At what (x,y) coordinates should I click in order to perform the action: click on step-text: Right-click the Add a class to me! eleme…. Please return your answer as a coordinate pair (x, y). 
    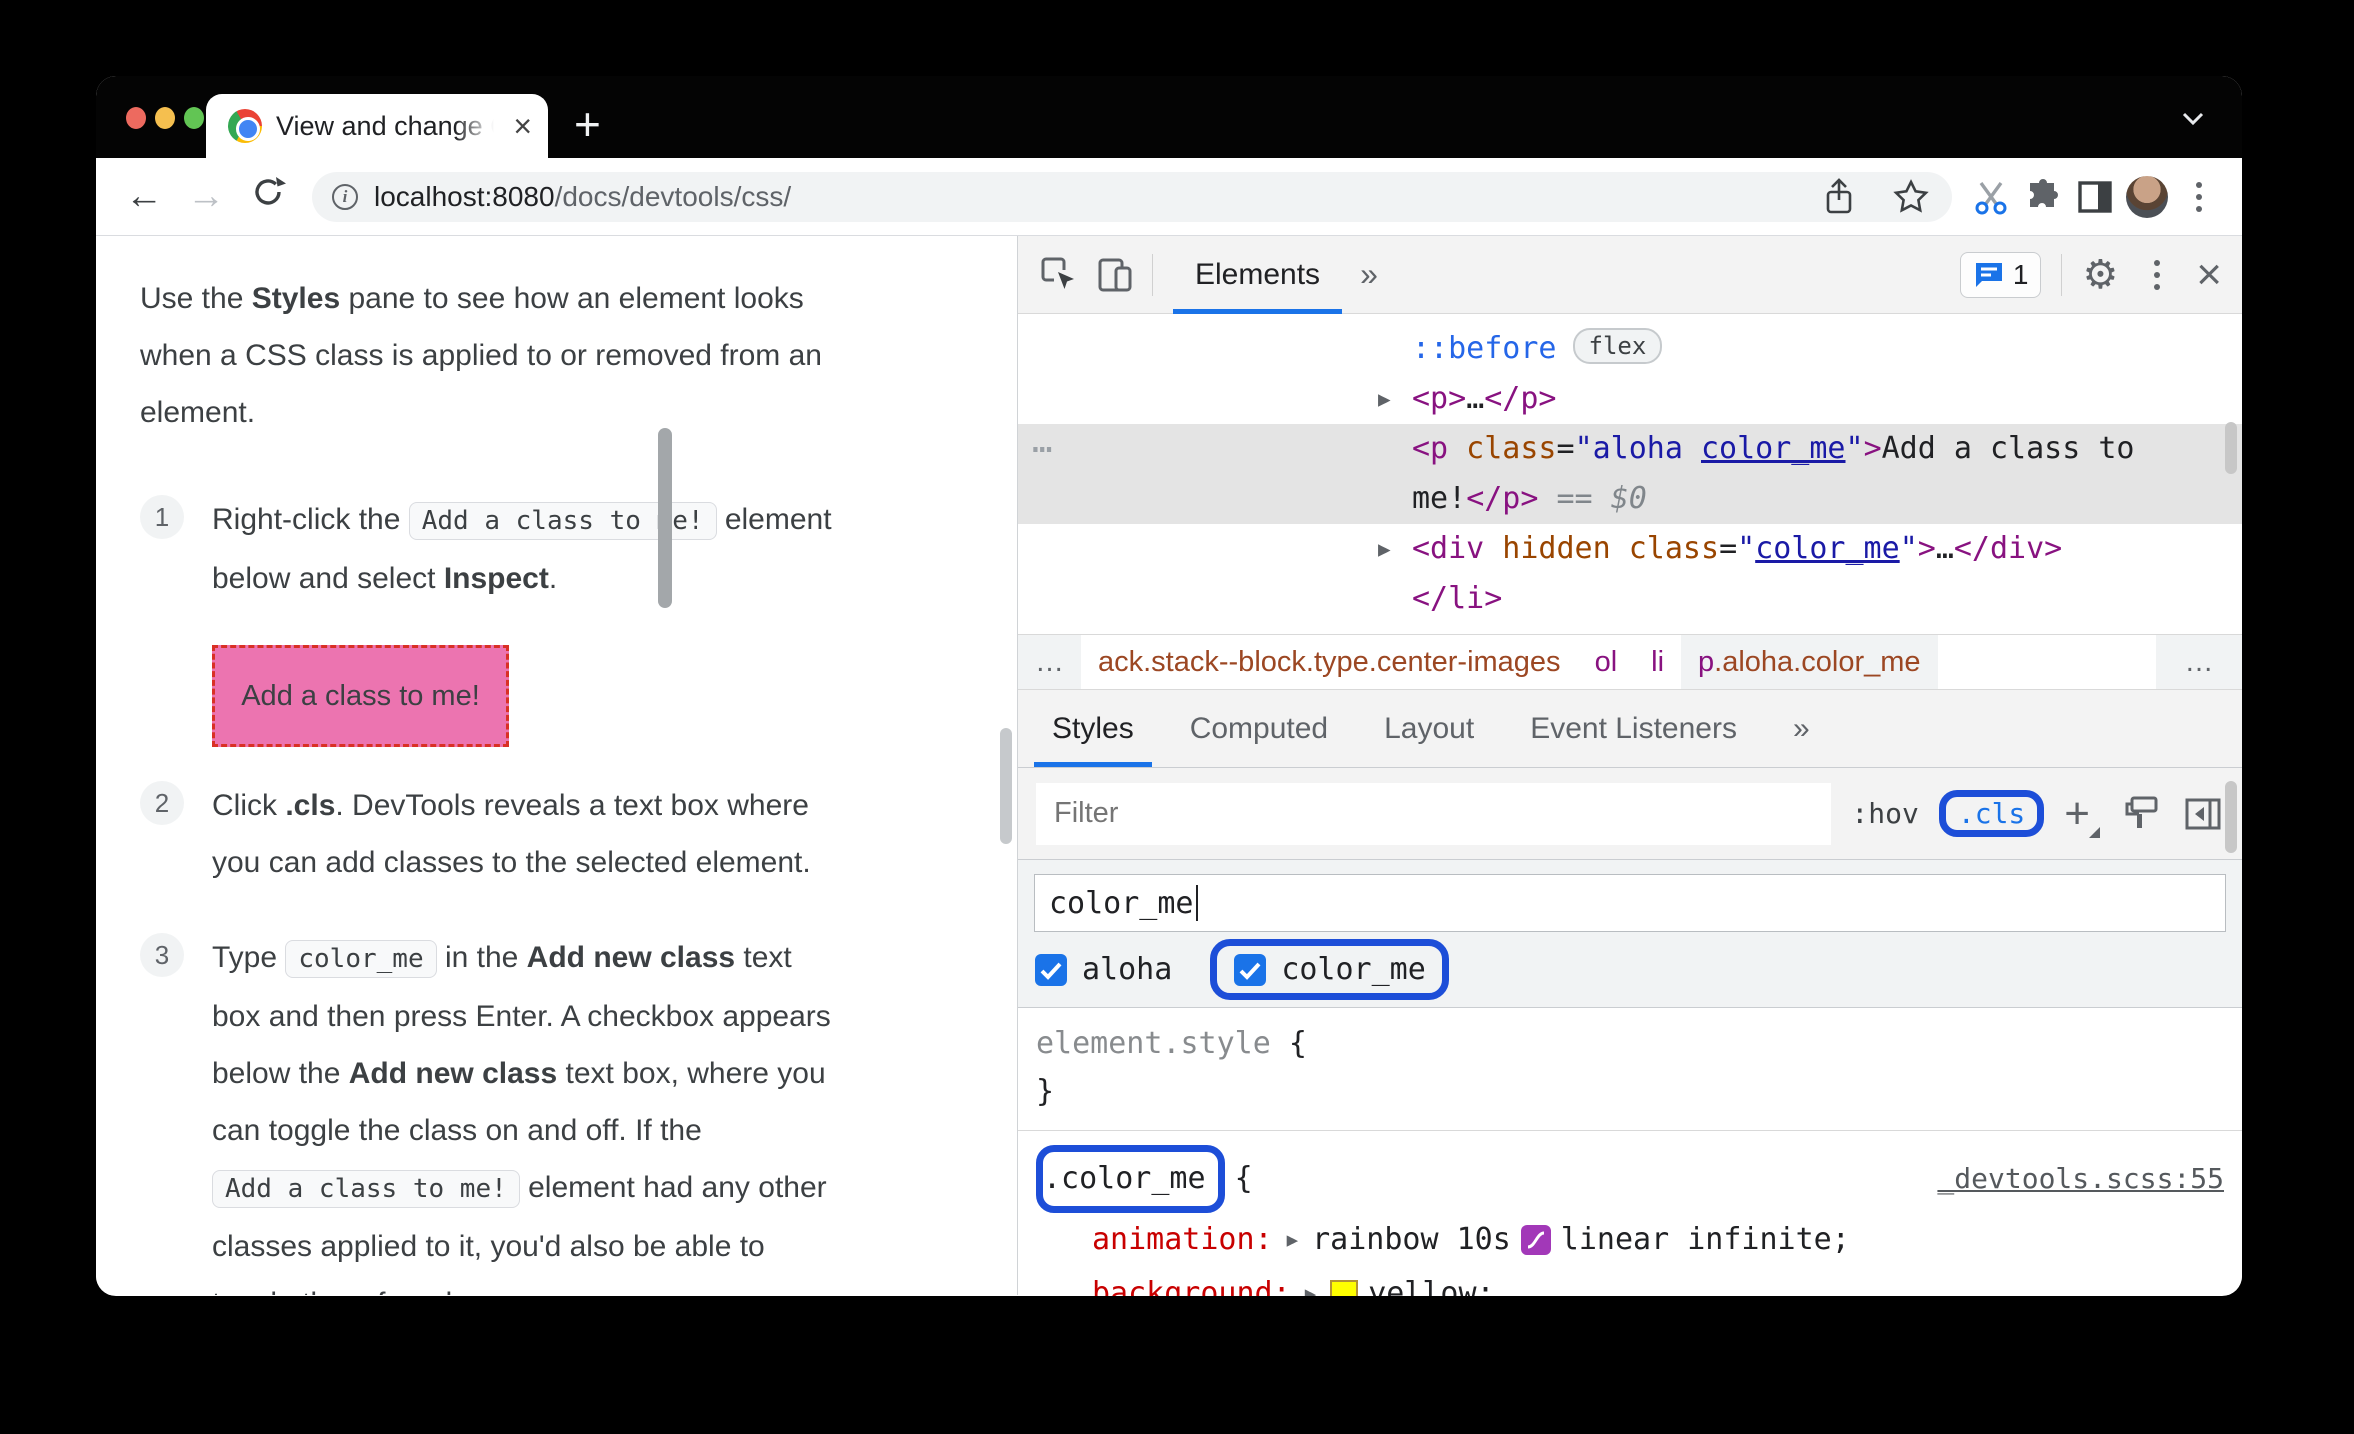
    Looking at the image, I should click on (522, 548).